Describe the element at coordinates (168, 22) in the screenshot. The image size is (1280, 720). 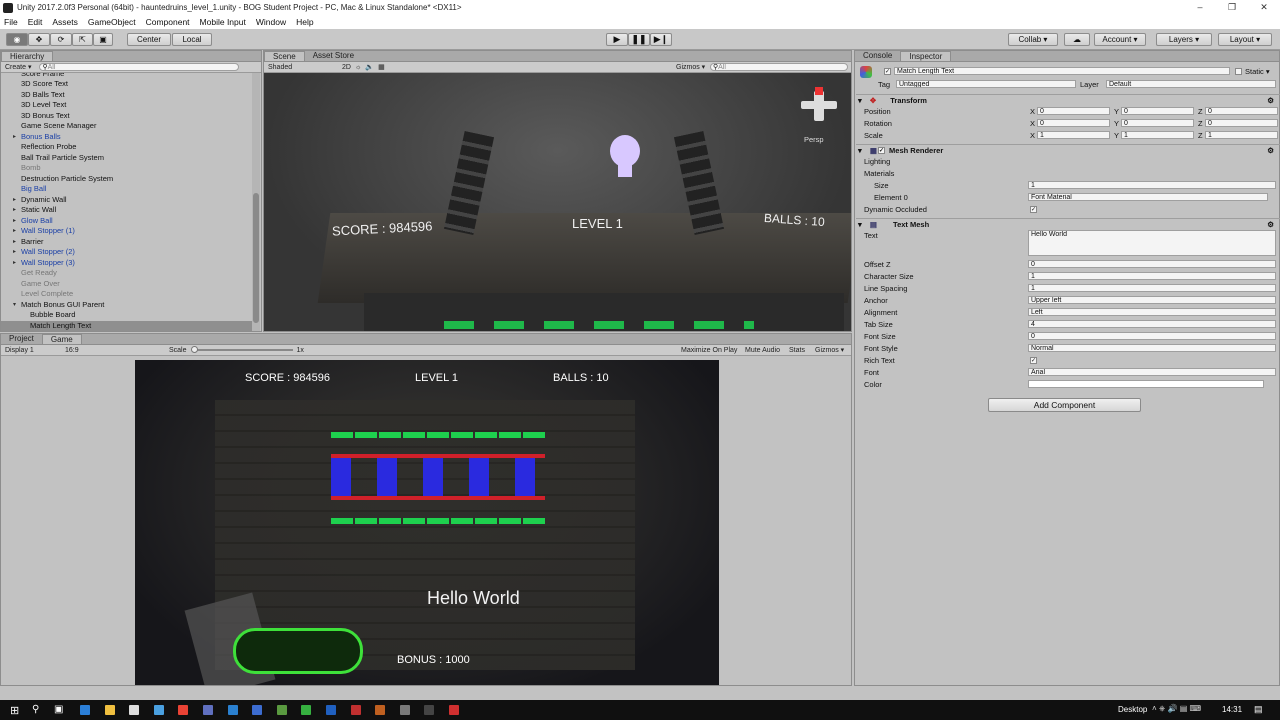
I see `menu-item-component: Component` at that location.